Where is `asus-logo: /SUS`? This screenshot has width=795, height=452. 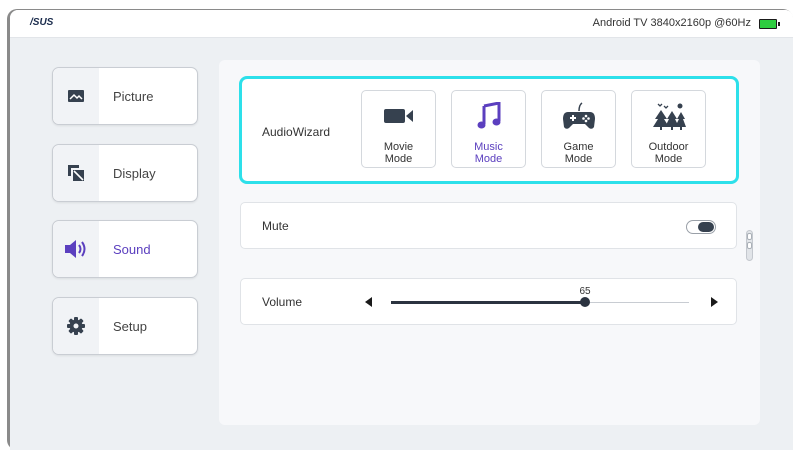
asus-logo: /SUS is located at coordinates (42, 22).